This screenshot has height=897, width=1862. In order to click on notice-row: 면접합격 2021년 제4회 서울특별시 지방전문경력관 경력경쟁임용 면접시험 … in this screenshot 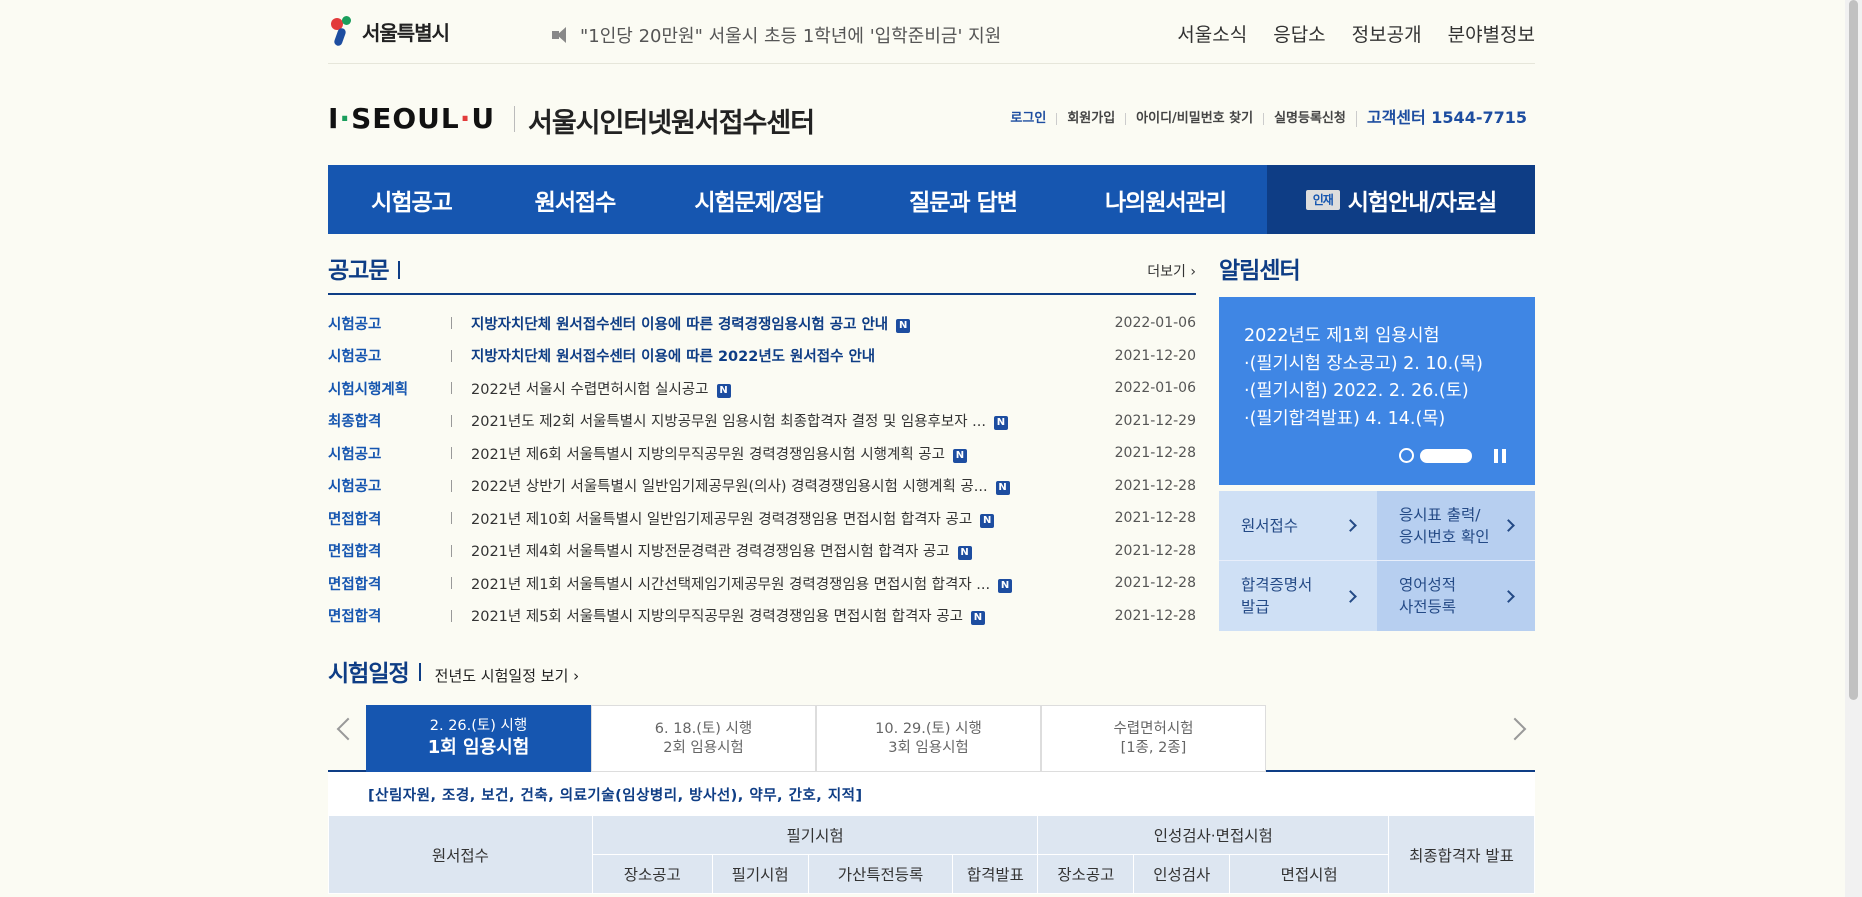, I will do `click(762, 551)`.